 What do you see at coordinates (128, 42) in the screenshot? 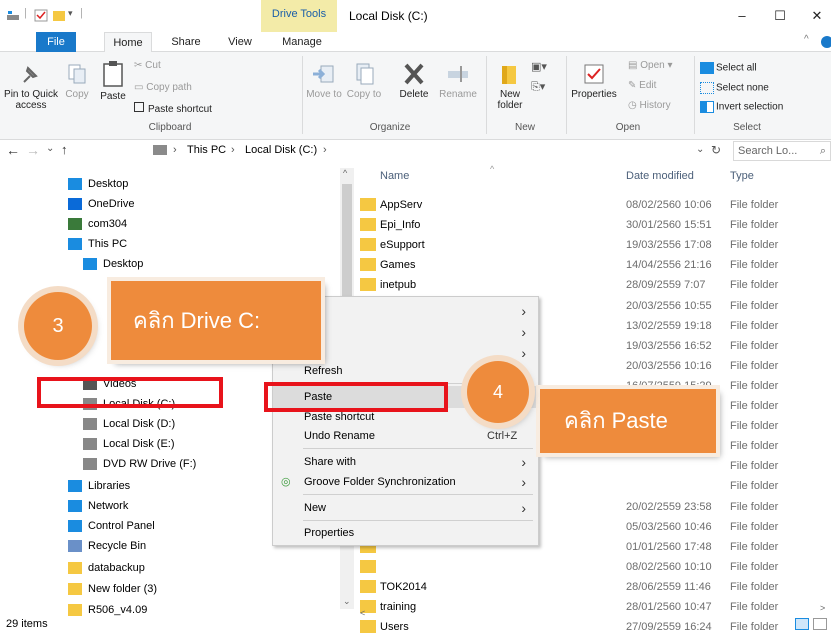
I see `tab-home: Home` at bounding box center [128, 42].